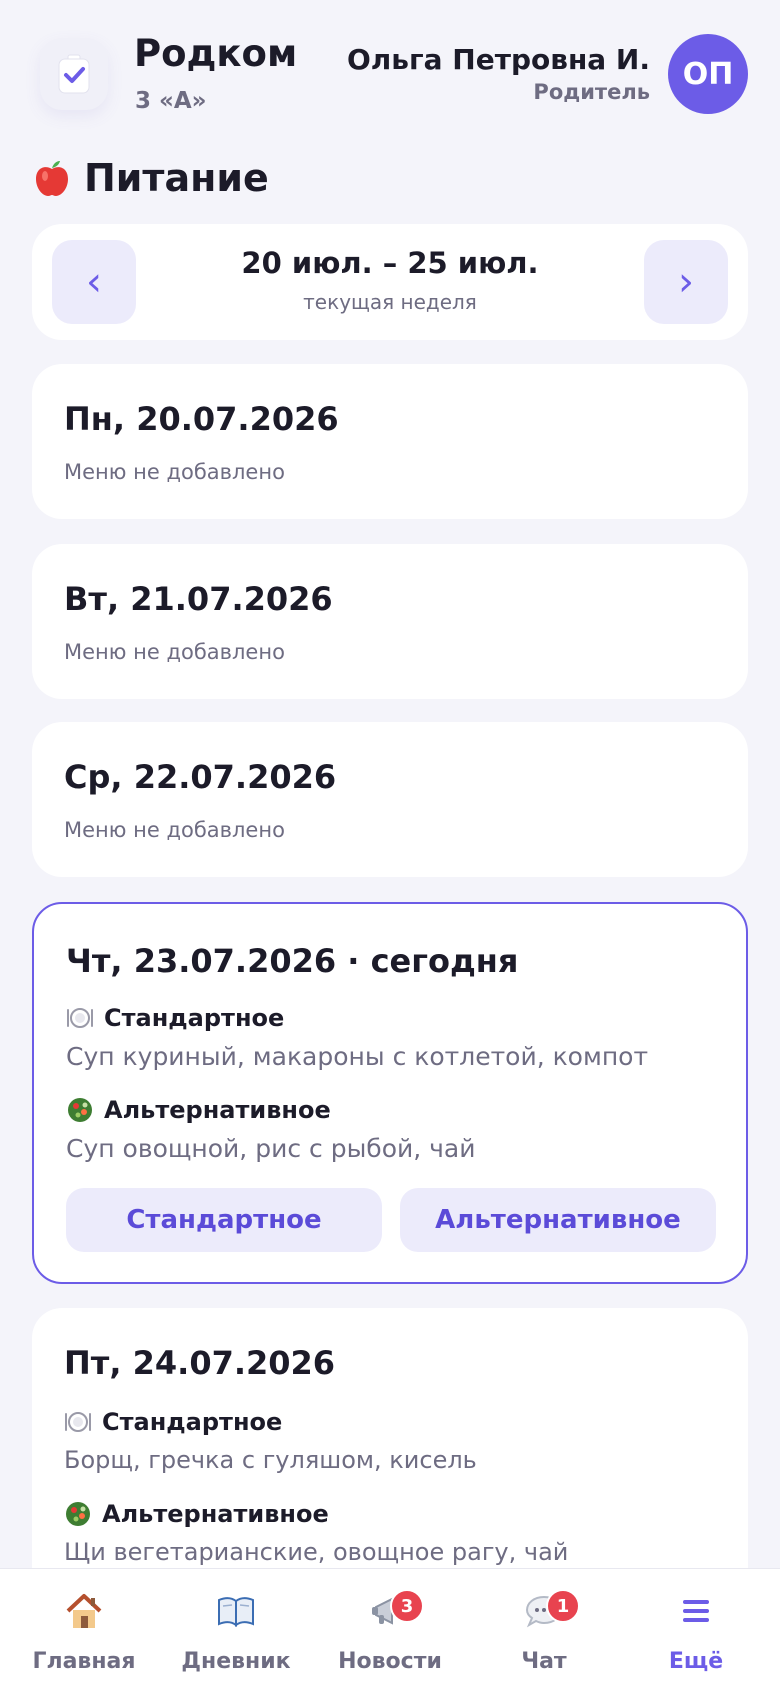 Image resolution: width=780 pixels, height=1688 pixels. Describe the element at coordinates (696, 1661) in the screenshot. I see `nav-label: Ещё` at that location.